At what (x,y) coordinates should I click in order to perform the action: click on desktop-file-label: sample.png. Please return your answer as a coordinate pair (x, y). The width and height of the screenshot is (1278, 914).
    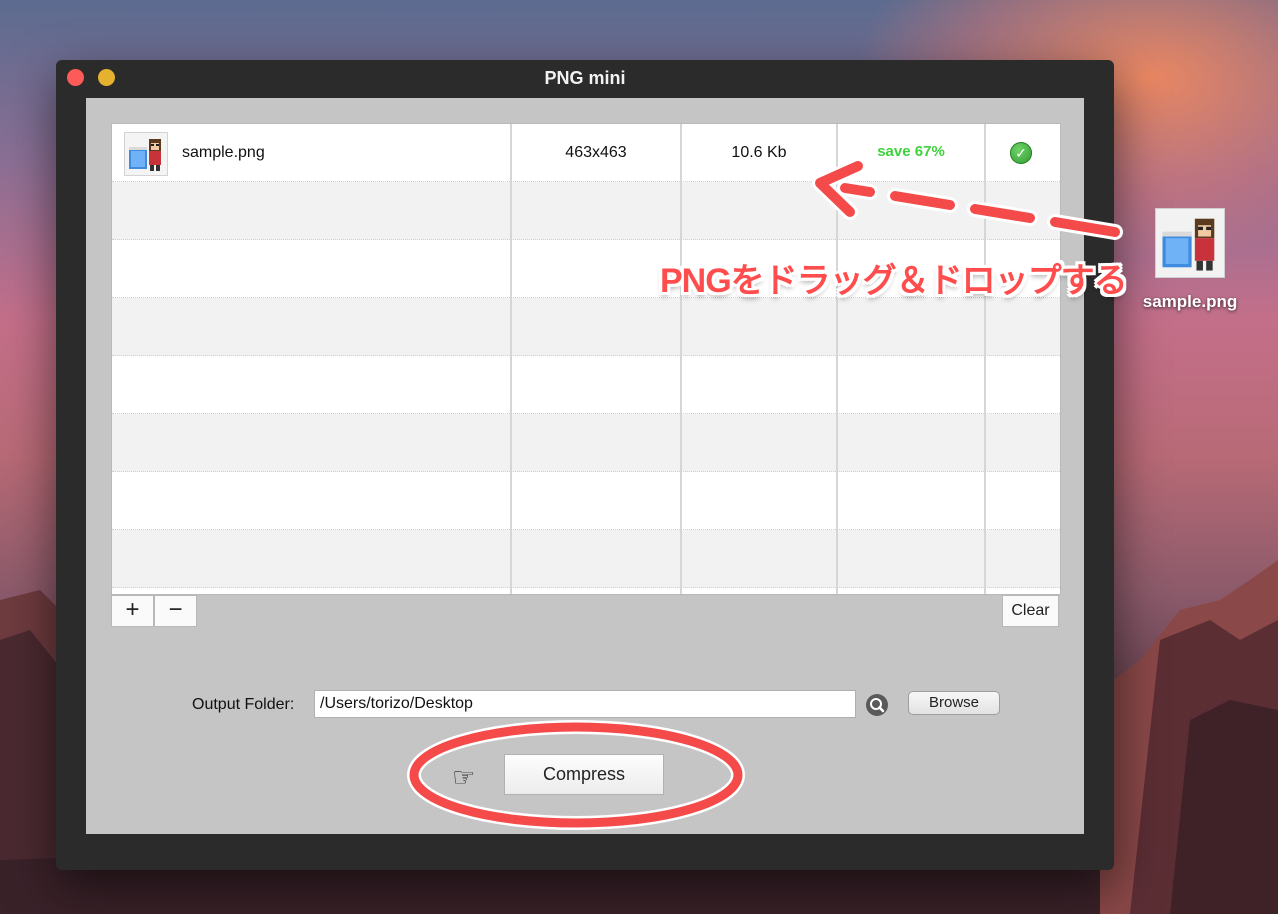
    Looking at the image, I should click on (1190, 301).